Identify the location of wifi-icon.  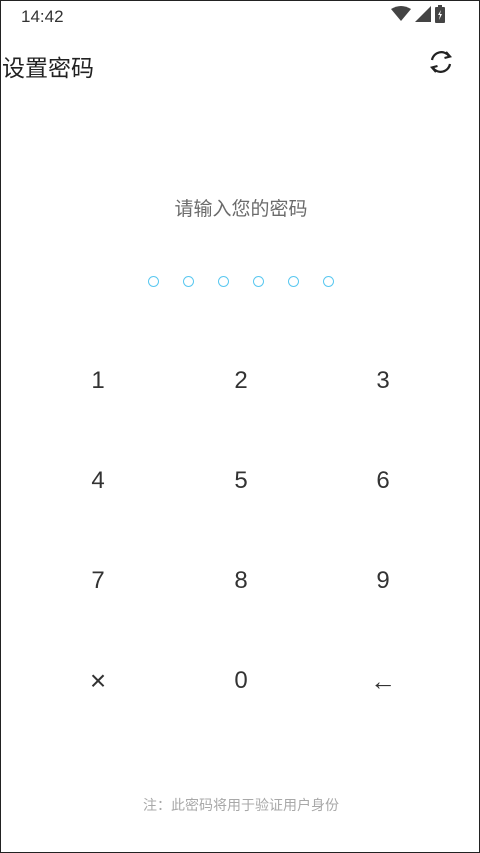
(401, 16).